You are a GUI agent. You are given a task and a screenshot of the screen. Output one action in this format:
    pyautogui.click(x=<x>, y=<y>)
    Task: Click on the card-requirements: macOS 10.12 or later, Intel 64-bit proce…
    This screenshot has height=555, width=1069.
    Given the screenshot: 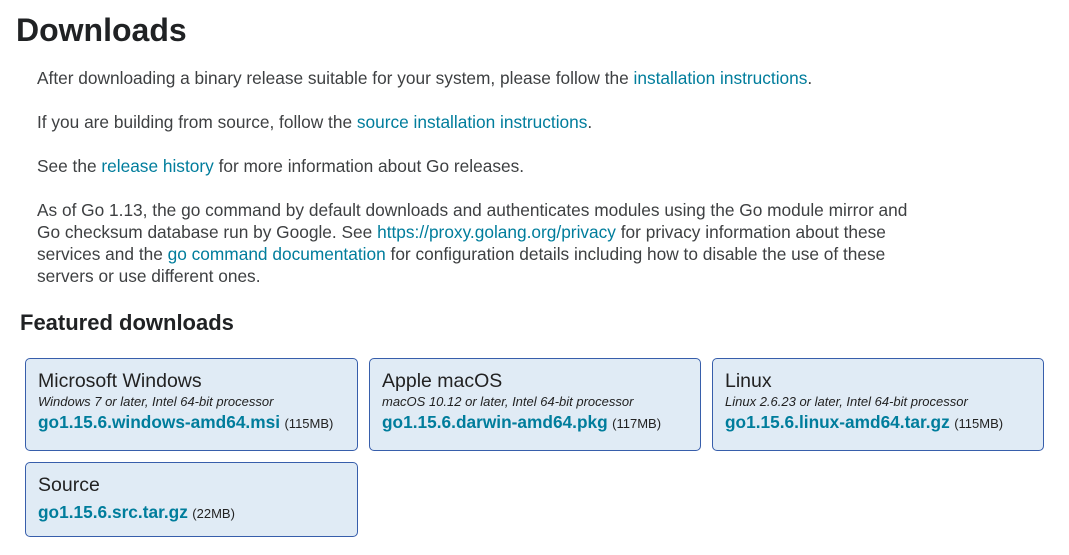 What is the action you would take?
    pyautogui.click(x=508, y=401)
    